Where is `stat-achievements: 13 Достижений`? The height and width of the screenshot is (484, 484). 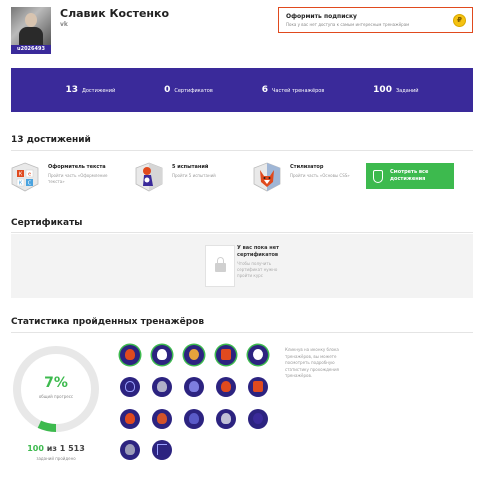
stat-achievements: 13 Достижений is located at coordinates (90, 90).